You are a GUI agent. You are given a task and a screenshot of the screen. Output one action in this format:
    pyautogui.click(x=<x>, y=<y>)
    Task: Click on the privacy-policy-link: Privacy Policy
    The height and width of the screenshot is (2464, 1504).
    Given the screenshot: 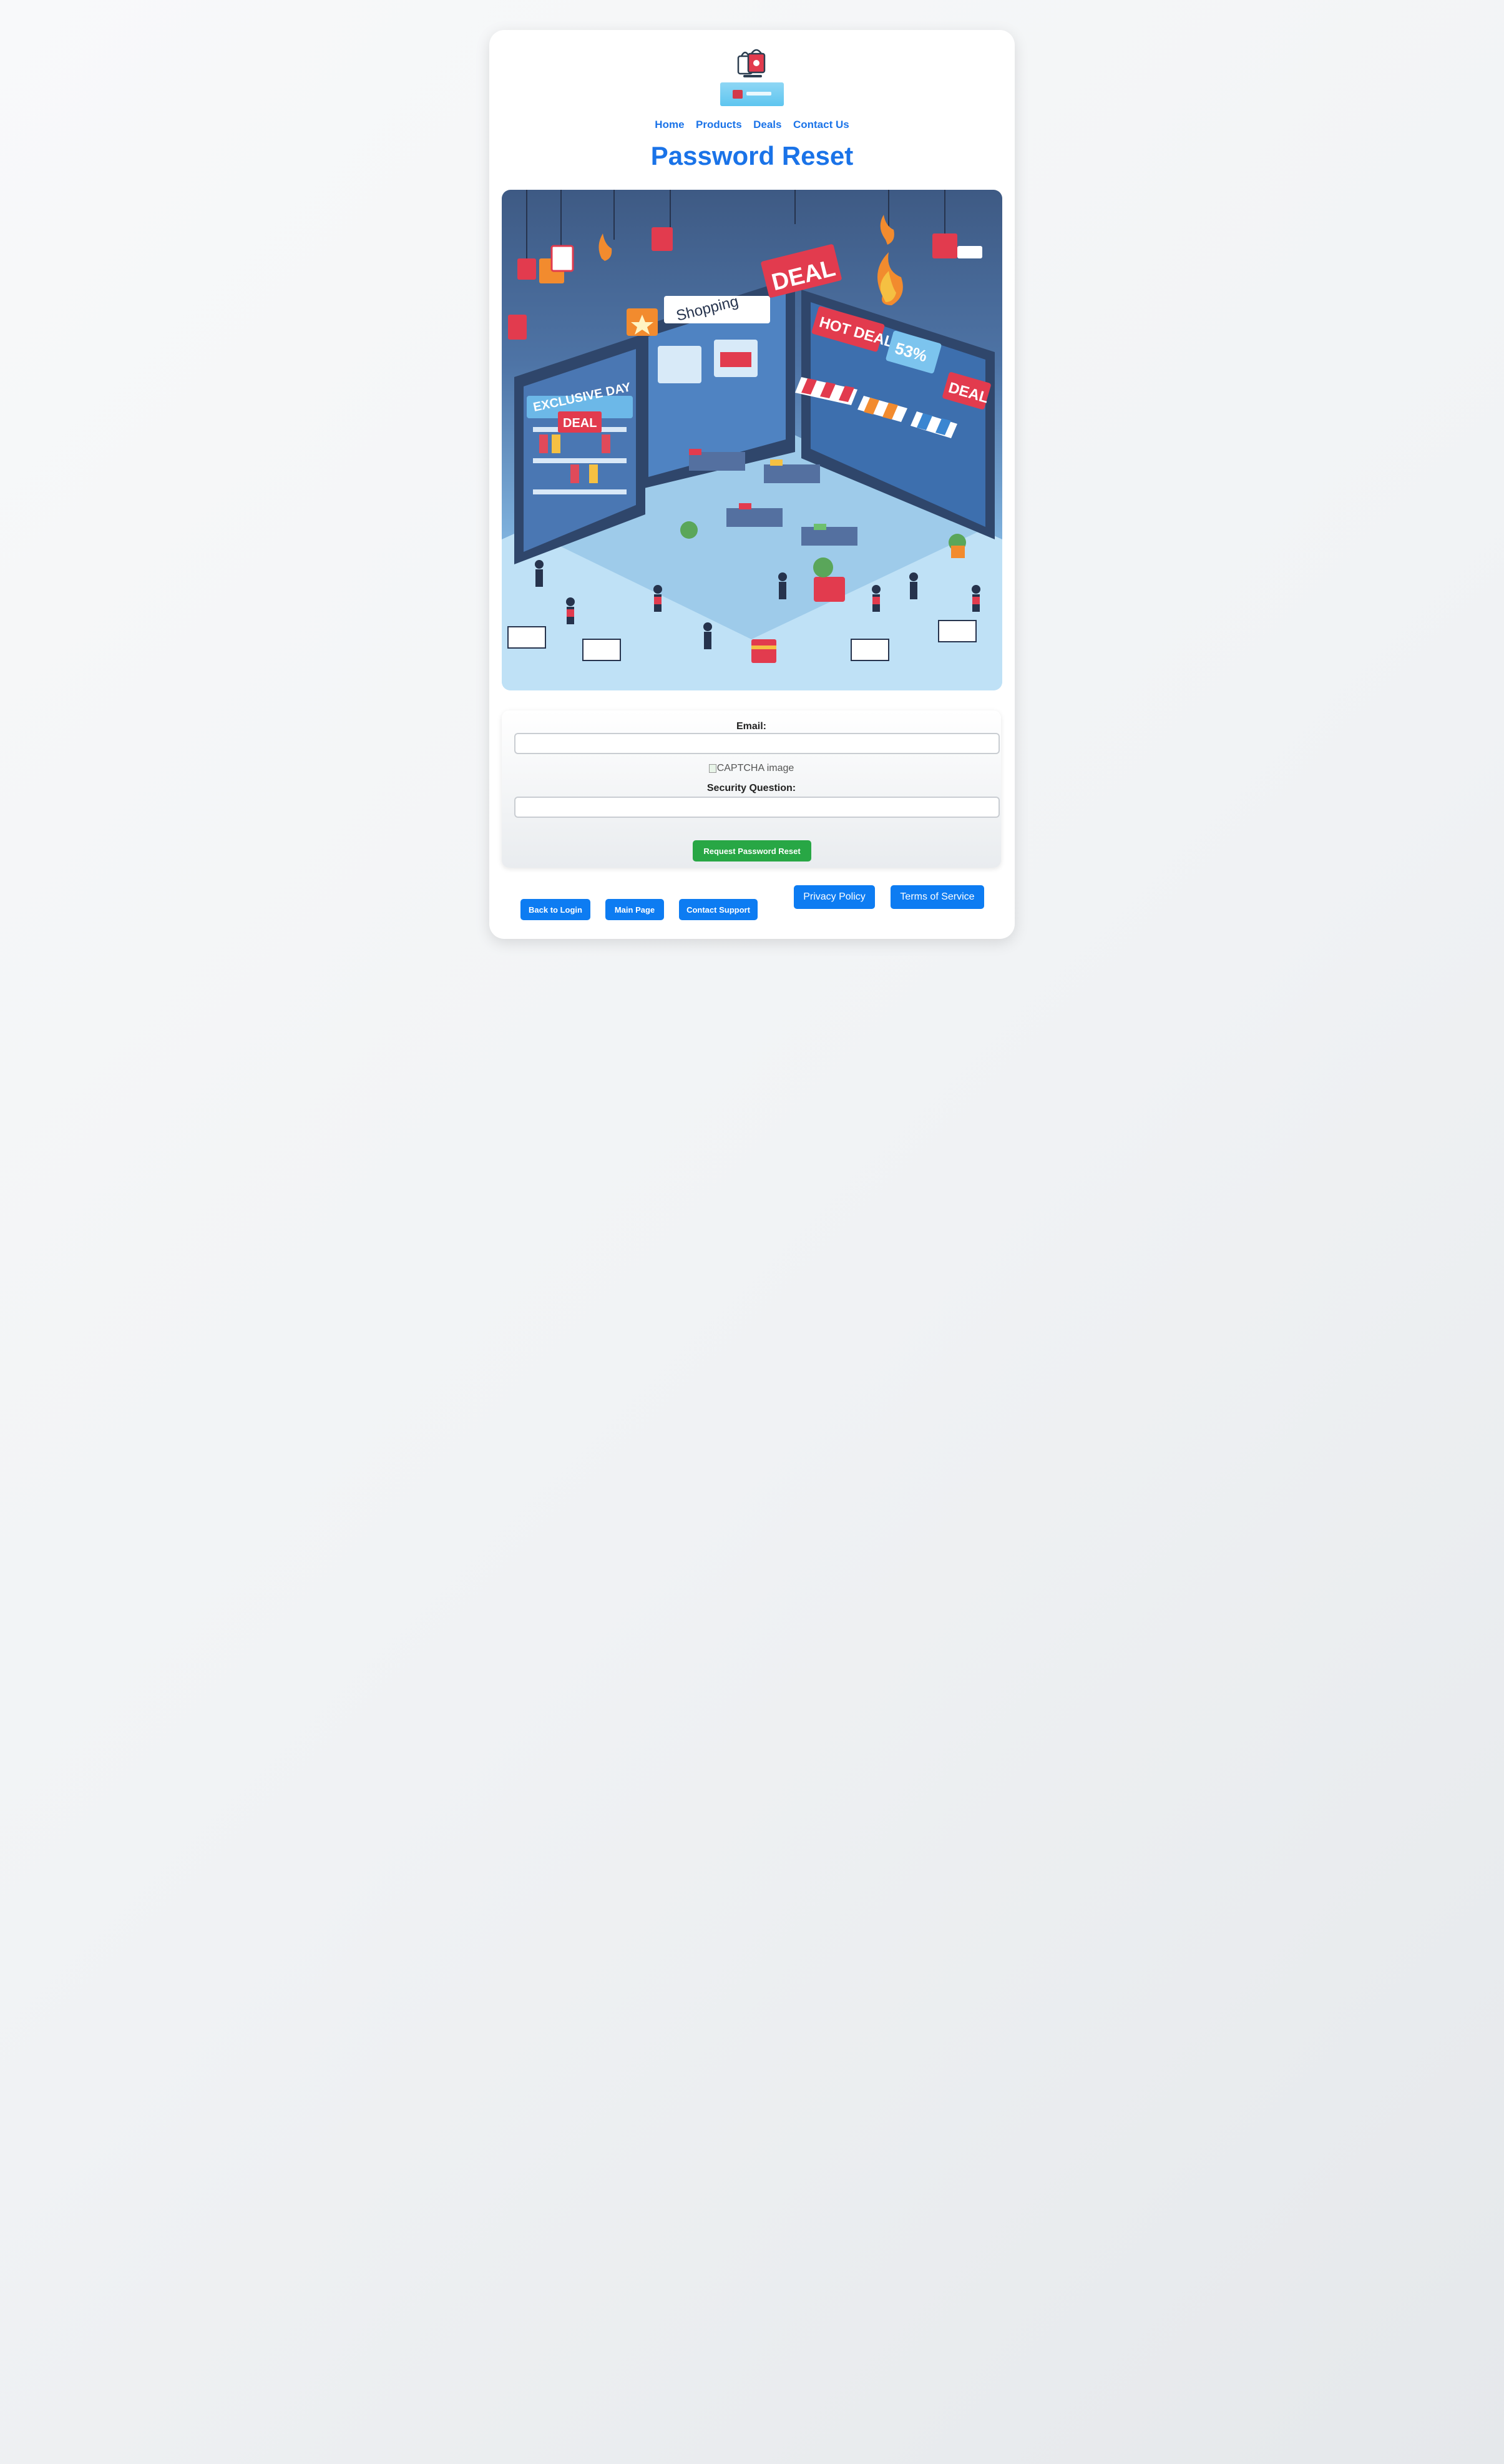 What is the action you would take?
    pyautogui.click(x=834, y=897)
    